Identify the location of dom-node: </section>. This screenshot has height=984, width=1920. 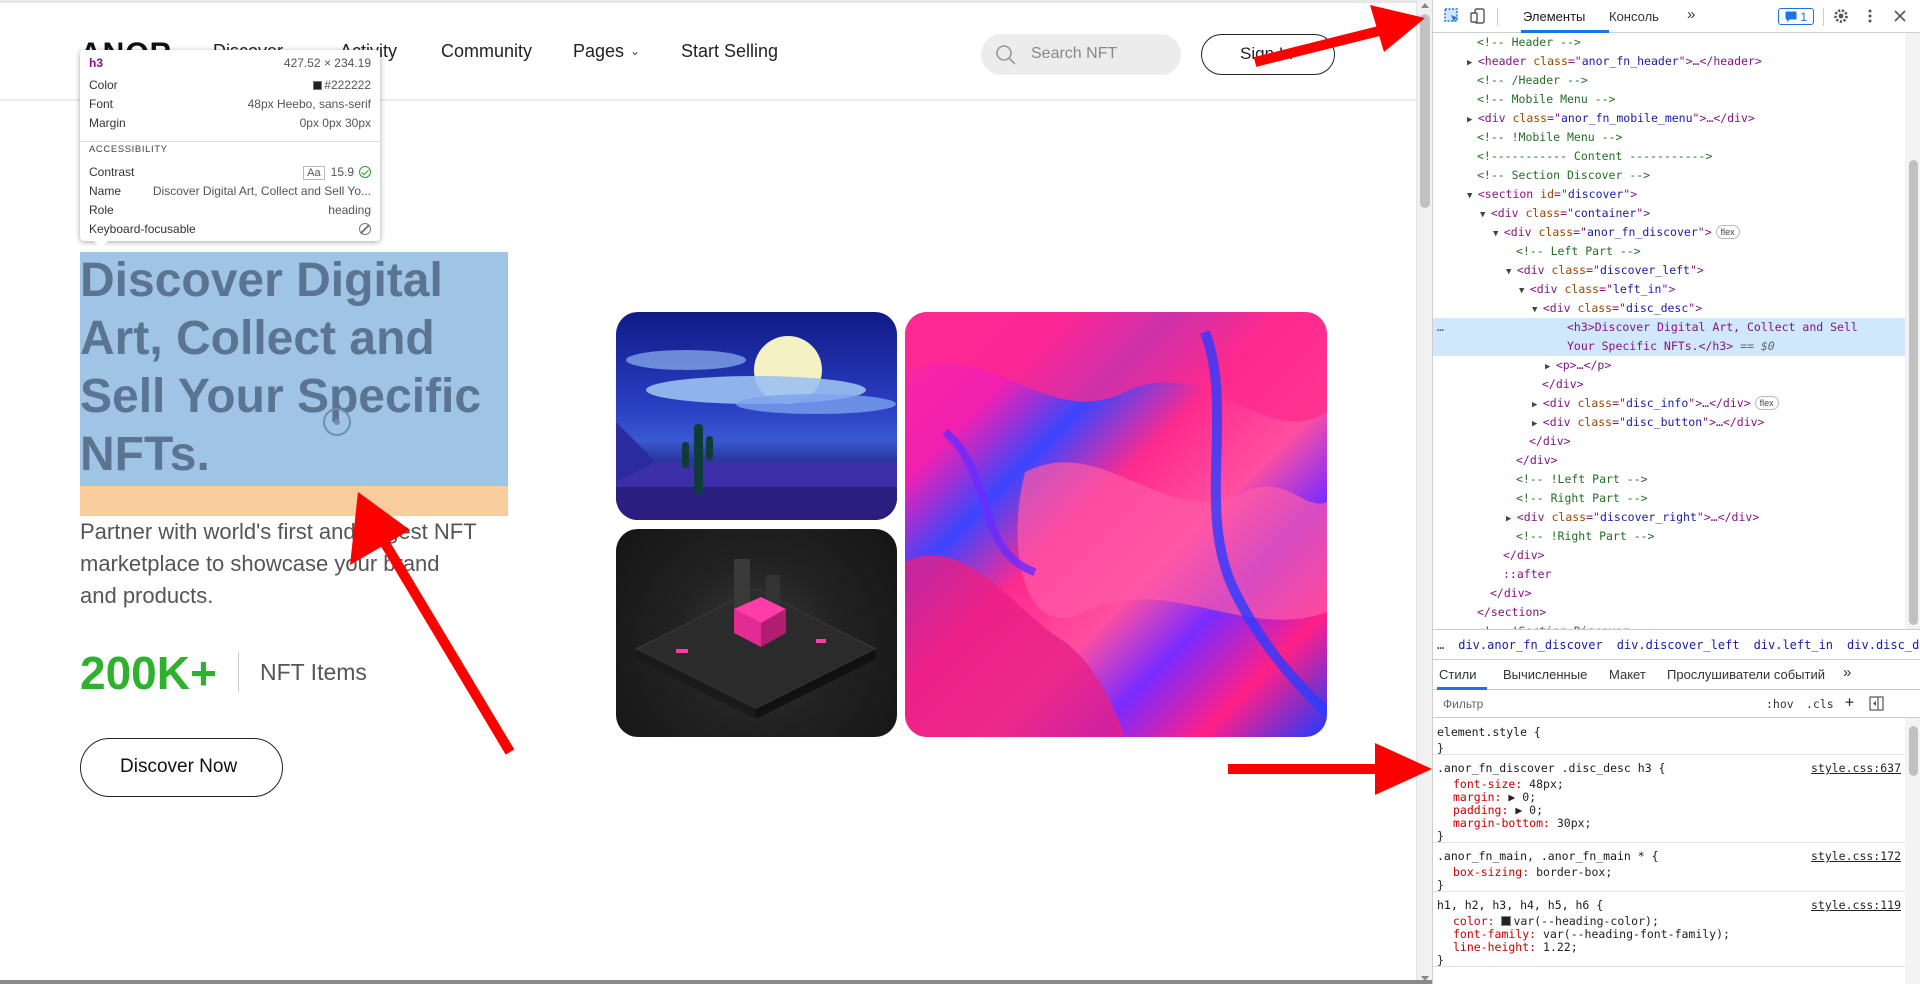
(1669, 612).